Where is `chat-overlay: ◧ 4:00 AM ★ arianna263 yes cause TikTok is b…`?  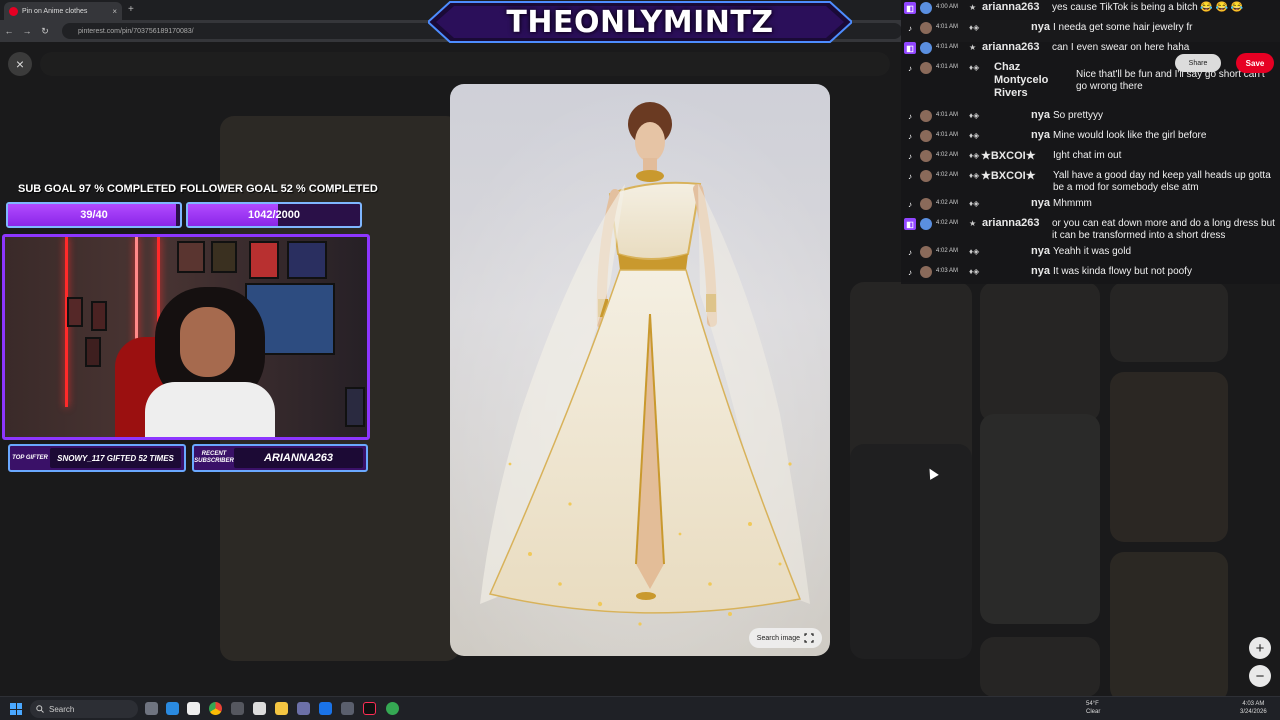
chat-overlay: ◧ 4:00 AM ★ arianna263 yes cause TikTok is b… is located at coordinates (1090, 142).